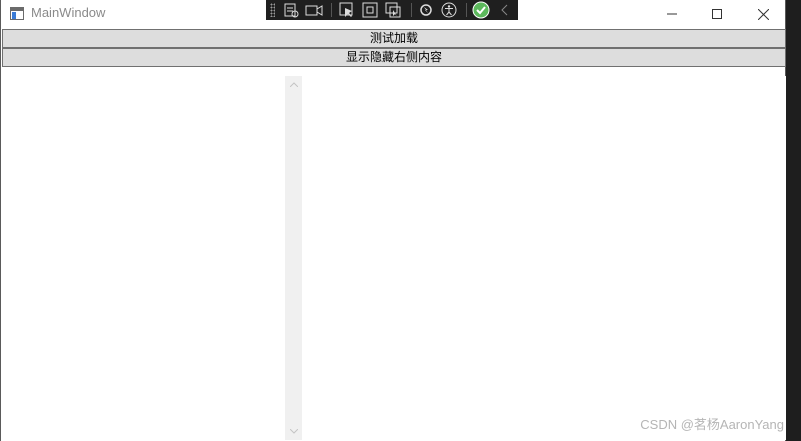 The width and height of the screenshot is (801, 441). I want to click on hot-reload-icon, so click(425, 10).